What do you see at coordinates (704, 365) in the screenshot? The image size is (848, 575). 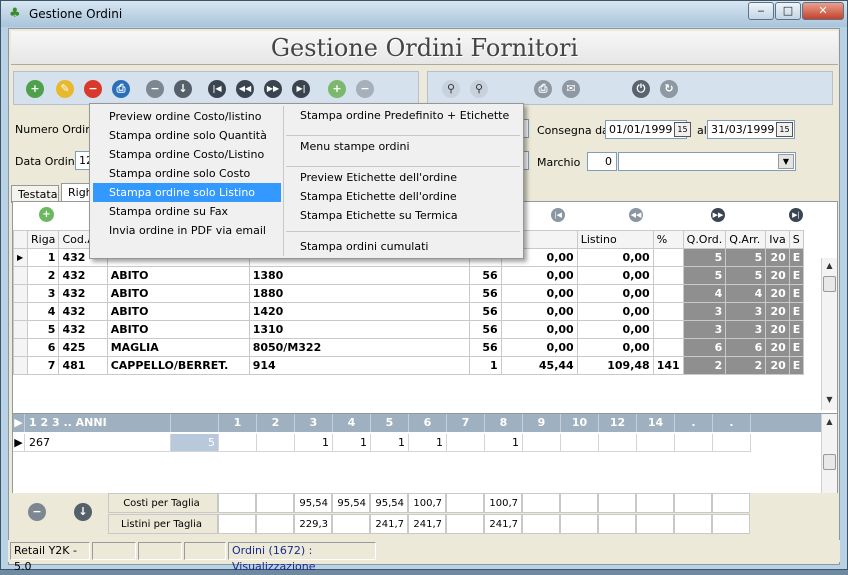 I see `cell-qord: 2` at bounding box center [704, 365].